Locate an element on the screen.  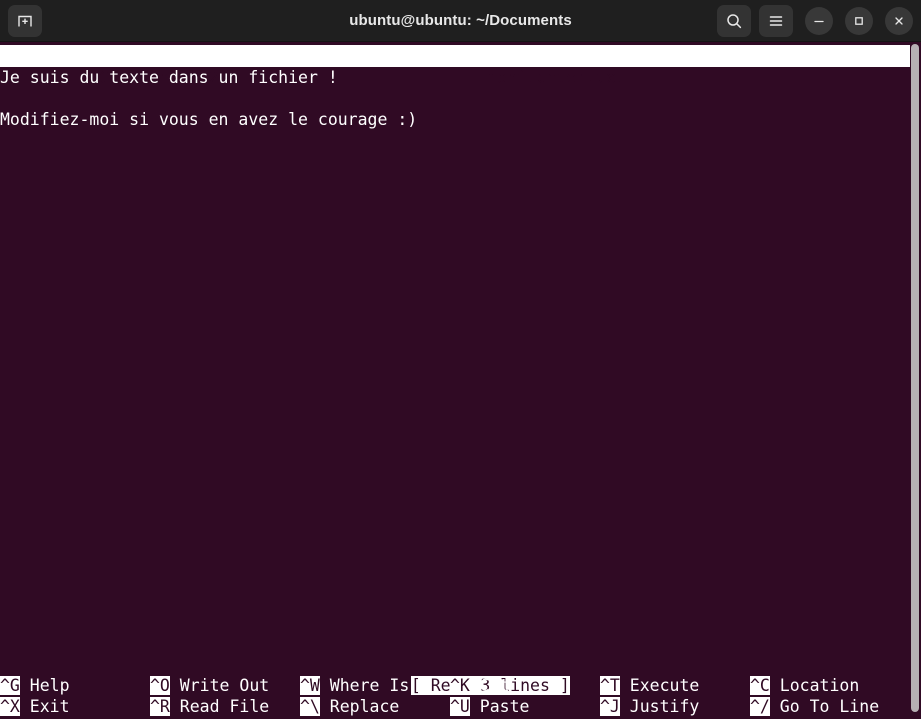
menu-button is located at coordinates (776, 20).